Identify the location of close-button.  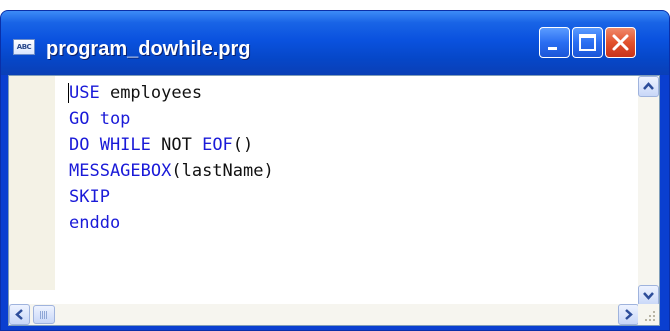
(620, 42).